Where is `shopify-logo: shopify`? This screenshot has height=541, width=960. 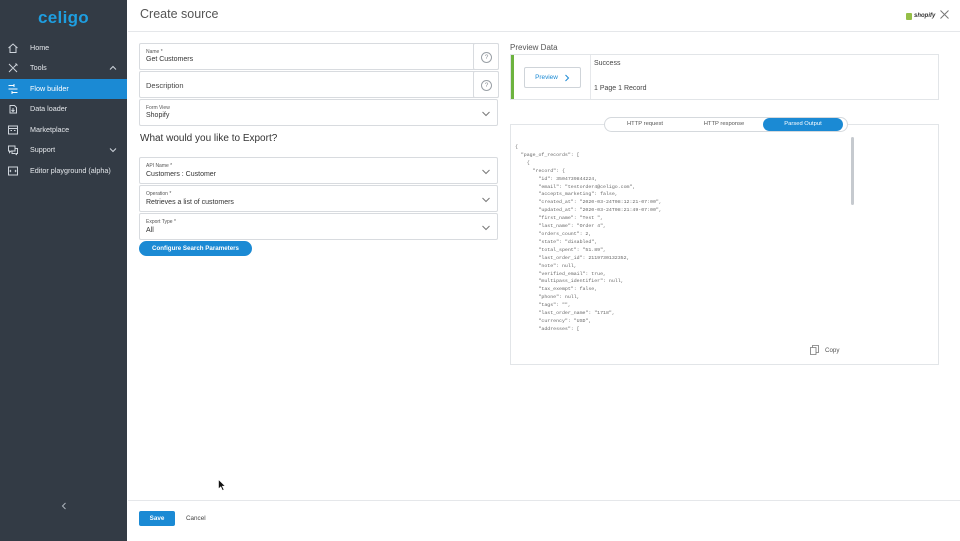
shopify-logo: shopify is located at coordinates (920, 16).